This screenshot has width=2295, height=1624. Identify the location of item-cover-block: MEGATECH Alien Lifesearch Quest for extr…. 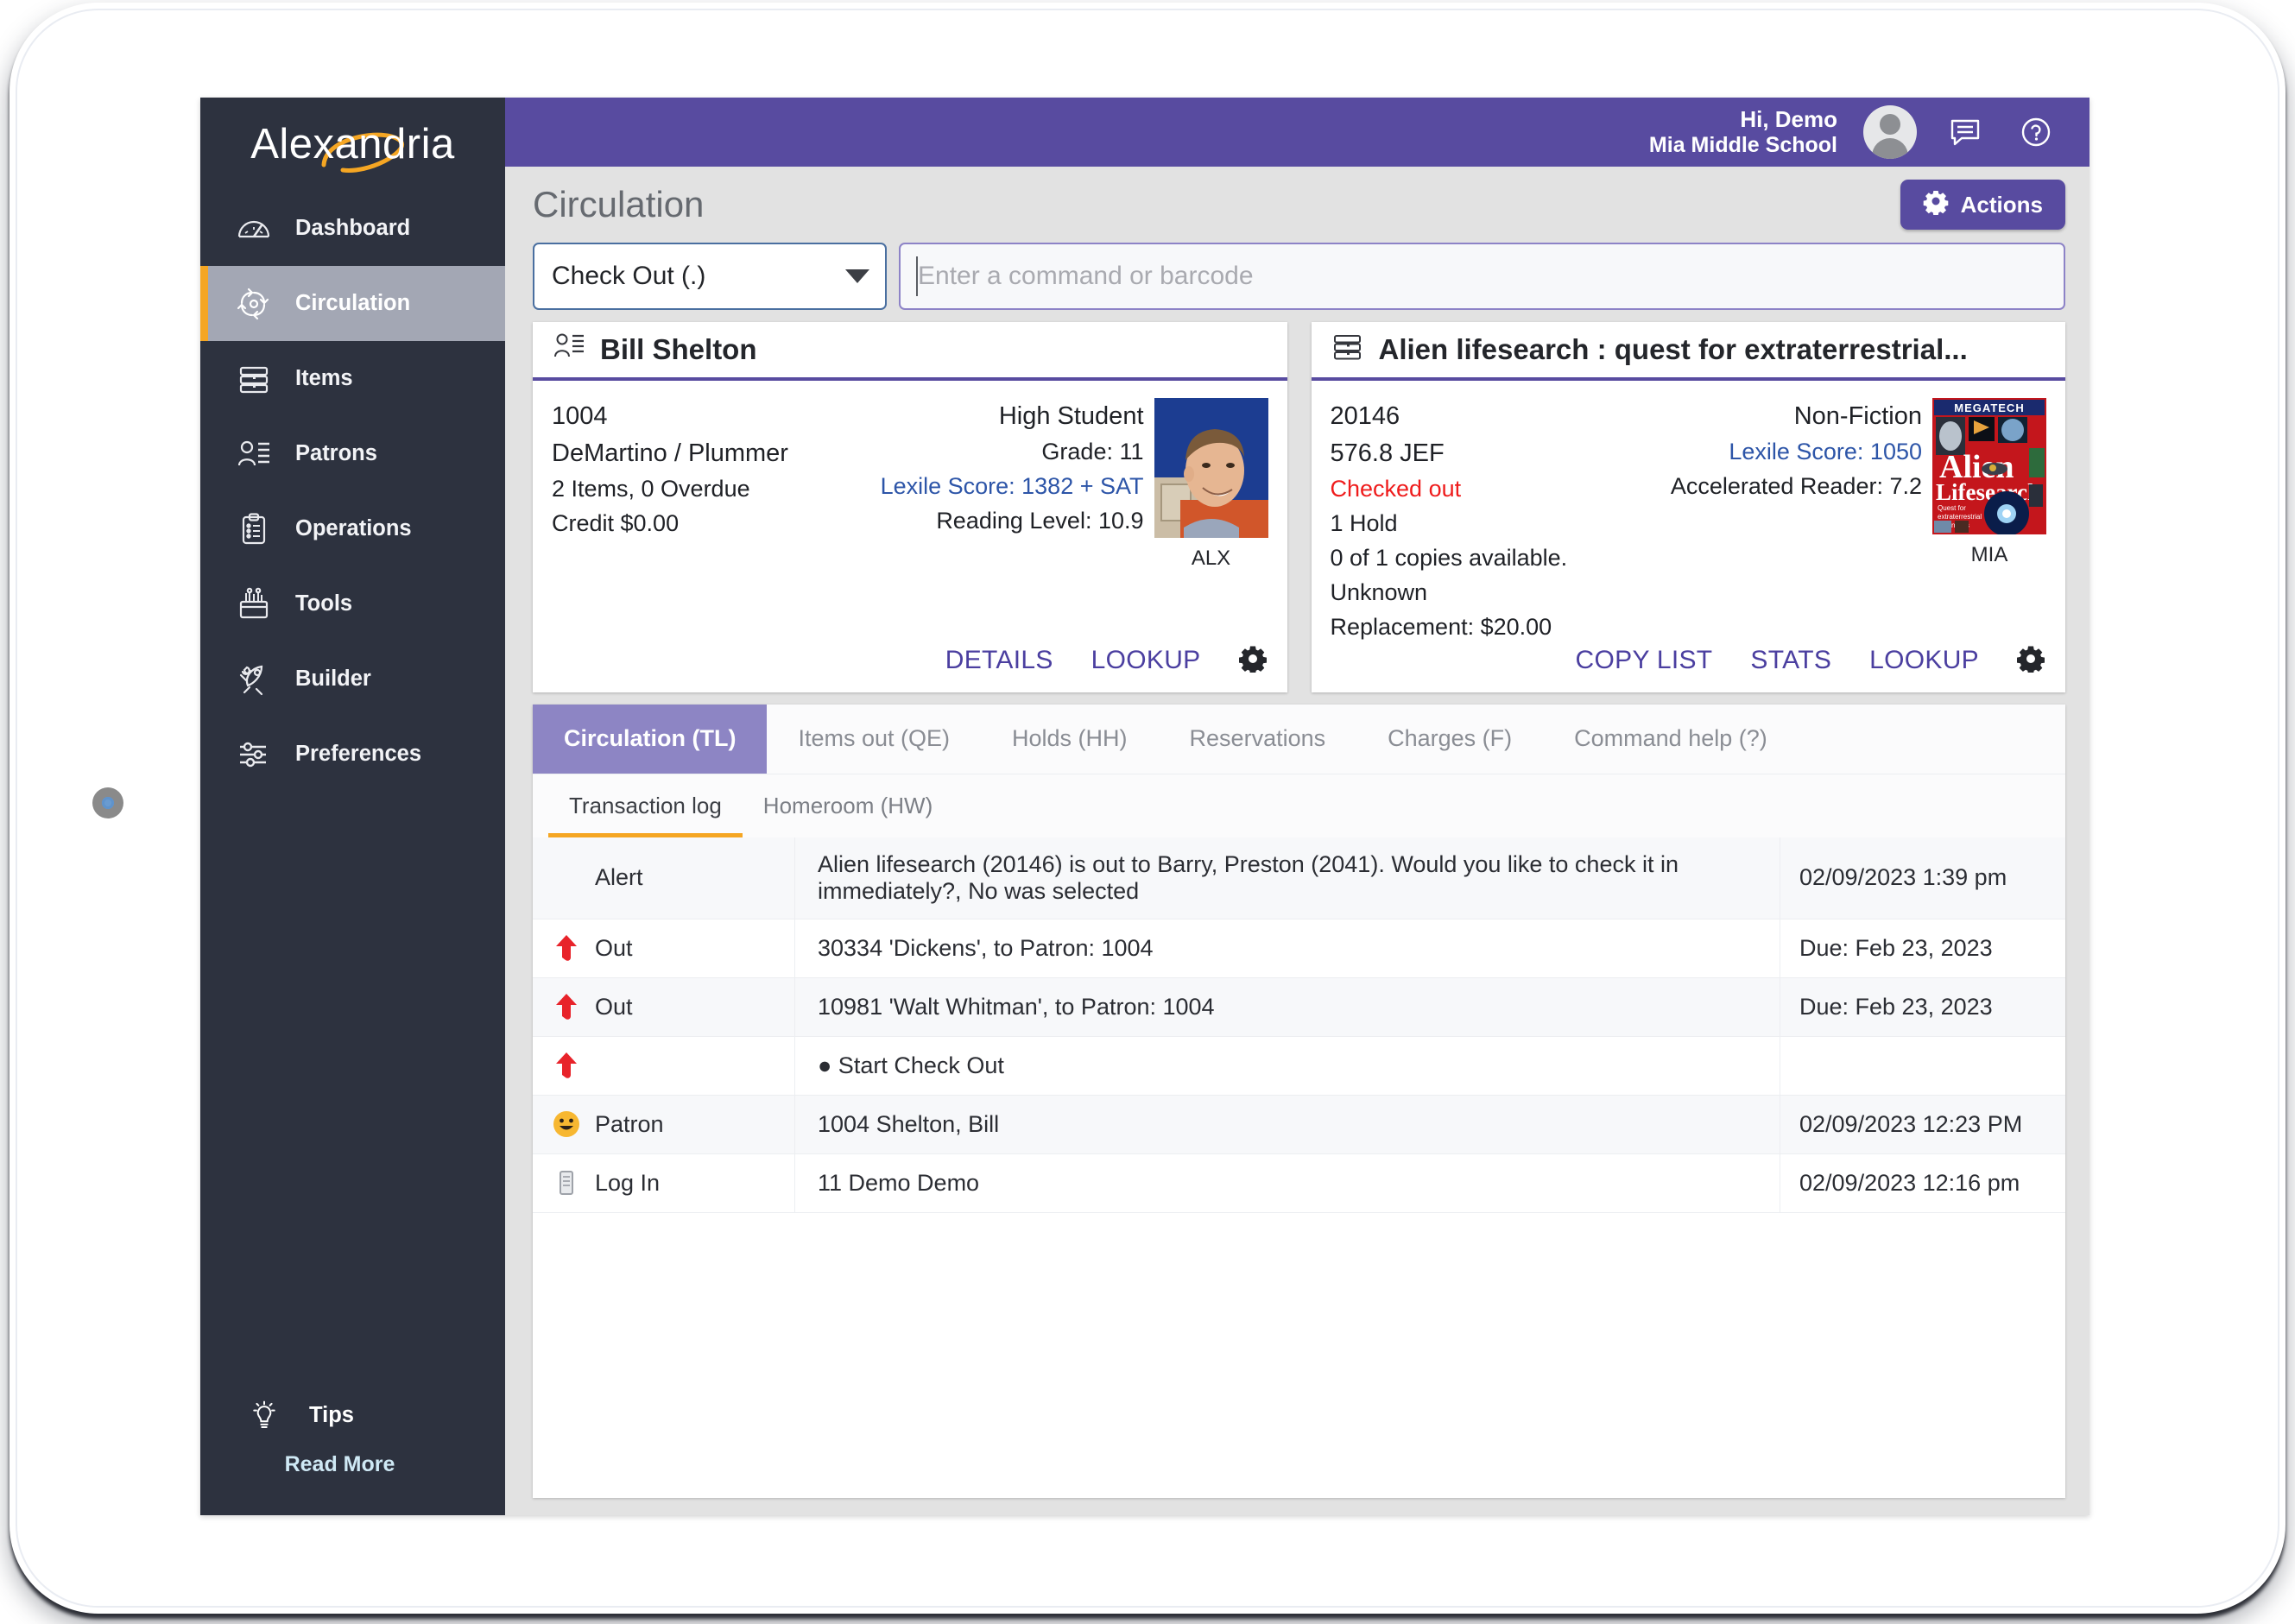
(1989, 521).